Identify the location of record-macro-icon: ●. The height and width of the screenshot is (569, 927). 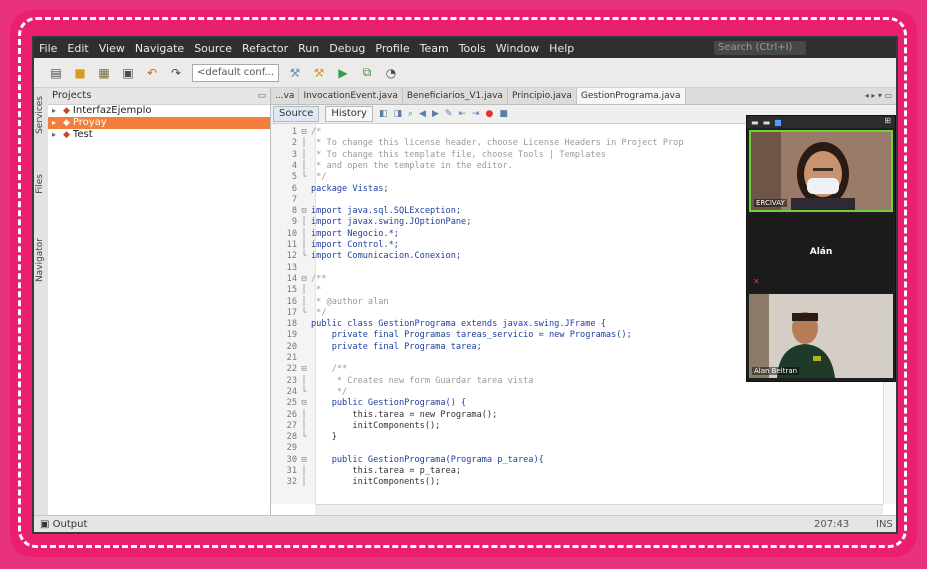
(490, 114).